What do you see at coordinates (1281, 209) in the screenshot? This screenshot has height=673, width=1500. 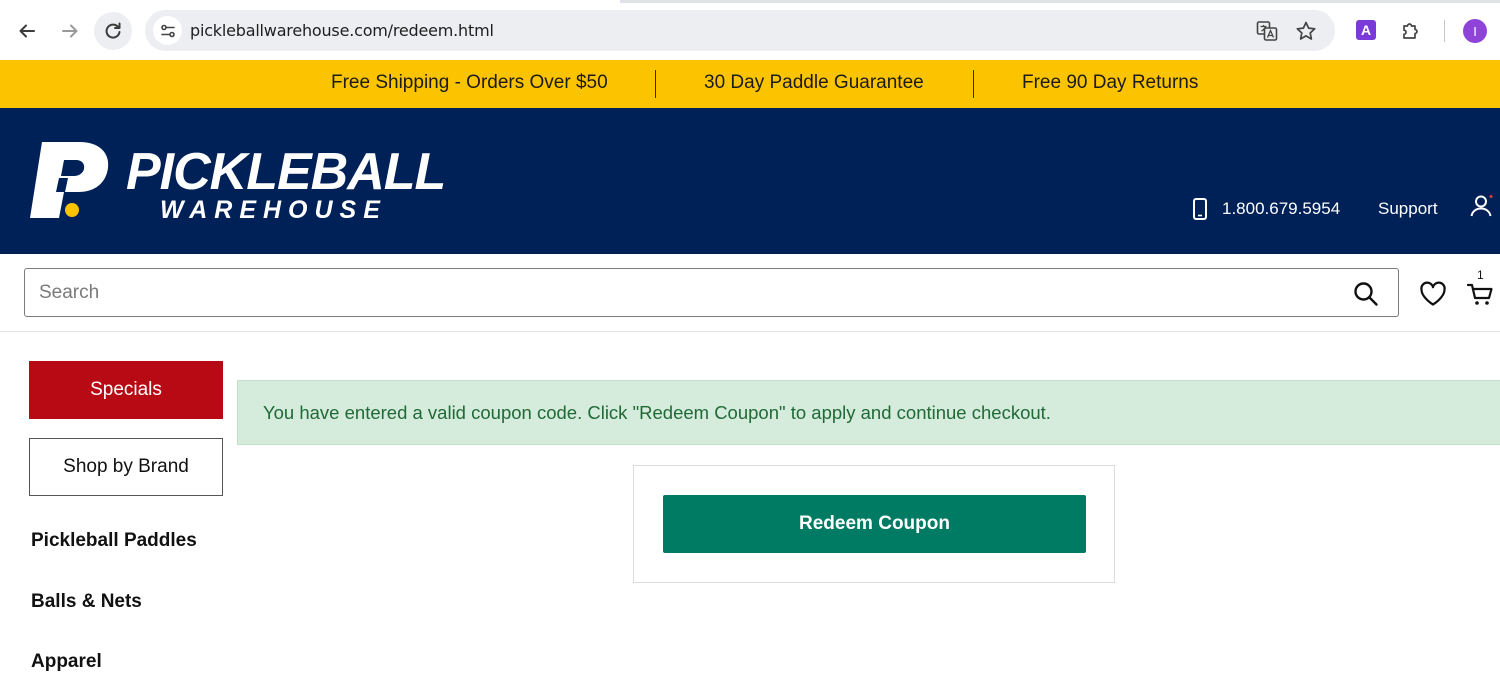 I see `phone-number: 1.800.679.5954` at bounding box center [1281, 209].